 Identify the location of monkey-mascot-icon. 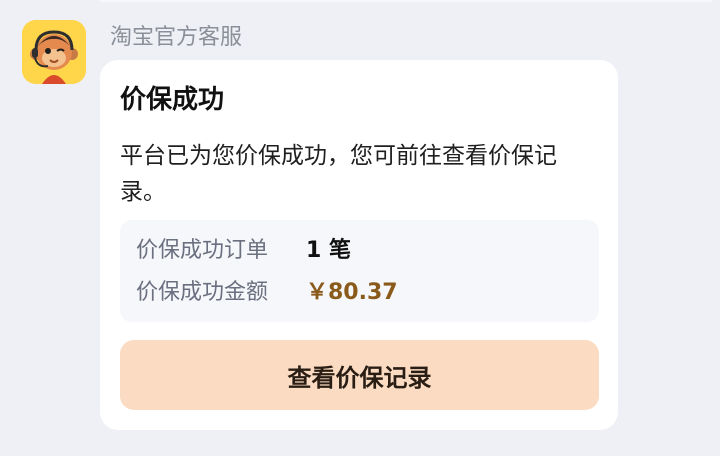
(54, 52).